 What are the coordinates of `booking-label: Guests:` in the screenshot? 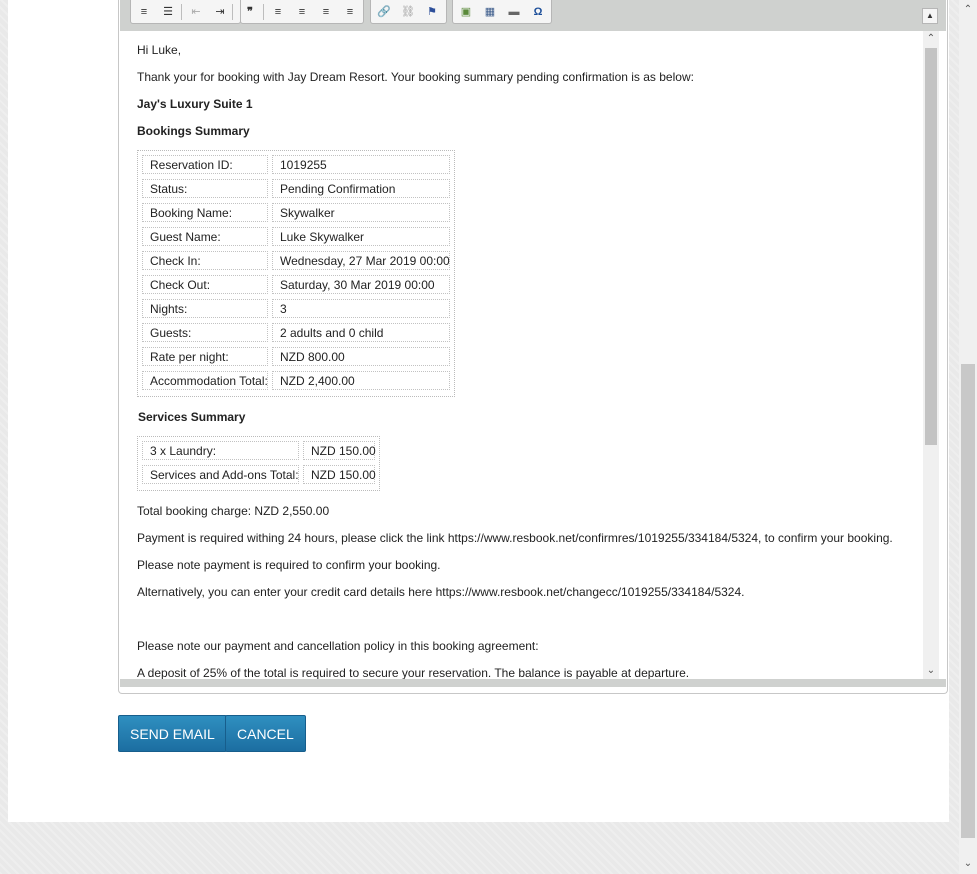 It's located at (205, 332).